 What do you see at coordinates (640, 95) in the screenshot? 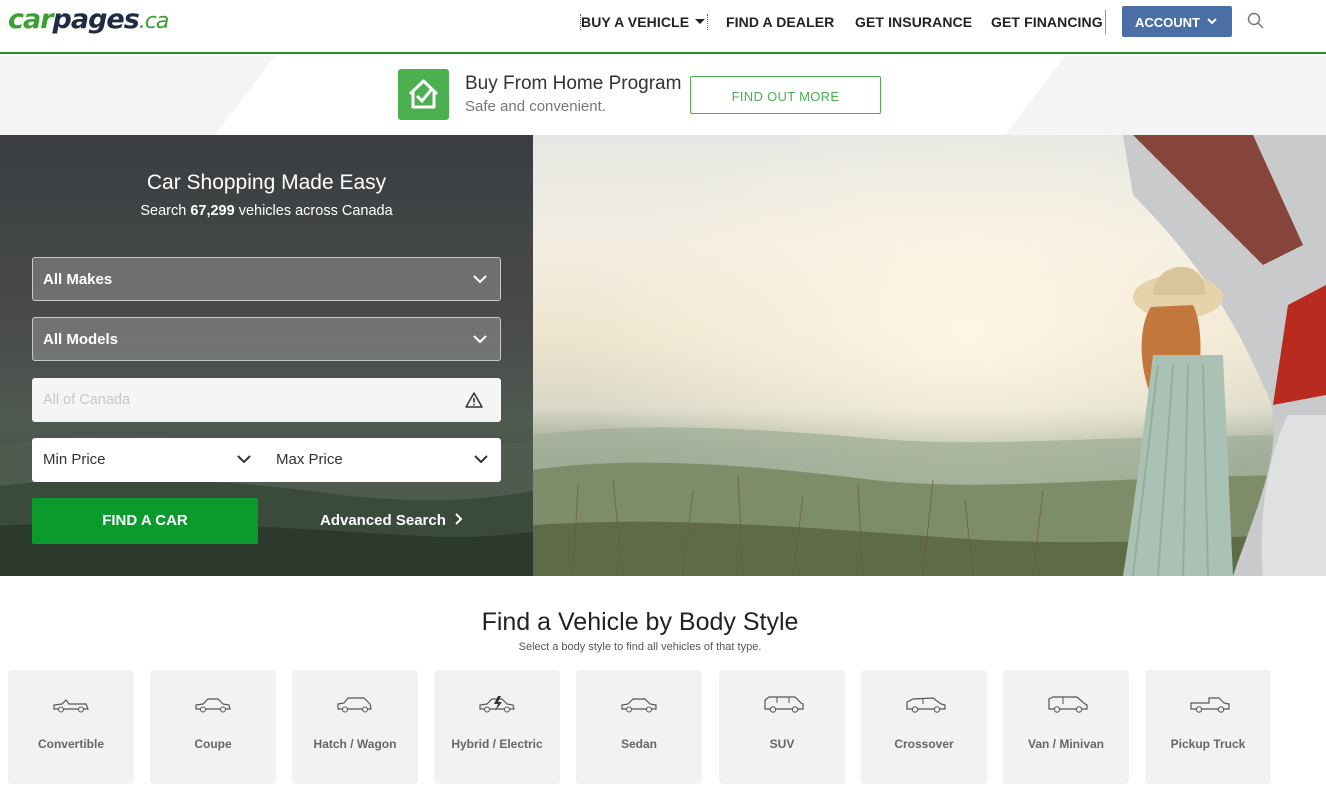
I see `promo-band` at bounding box center [640, 95].